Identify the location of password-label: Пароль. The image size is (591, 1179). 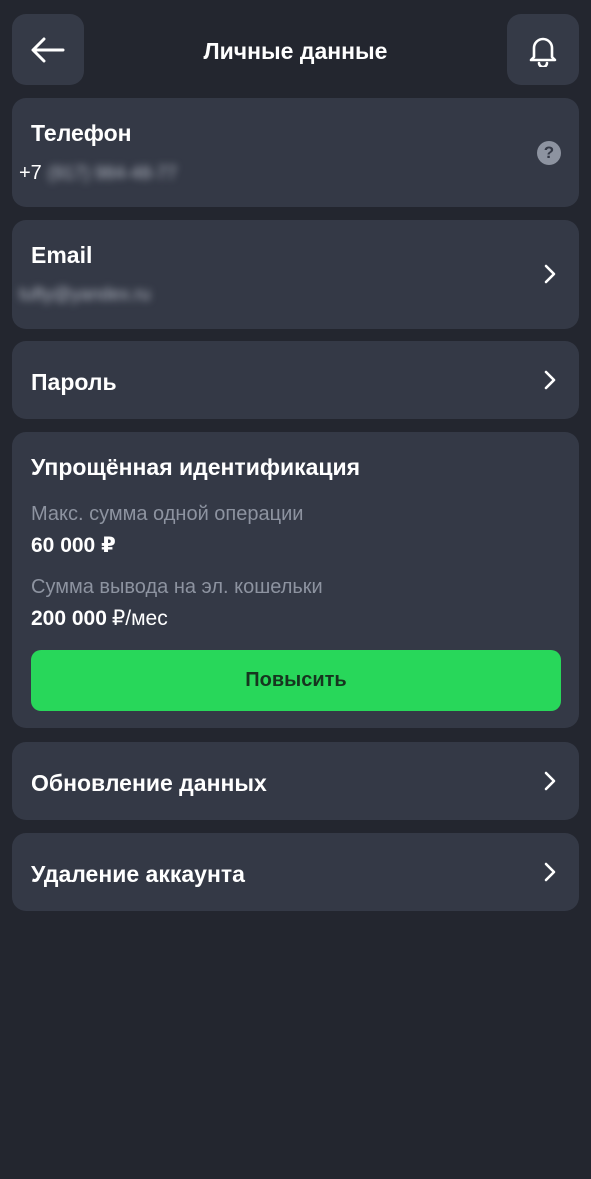
(74, 382).